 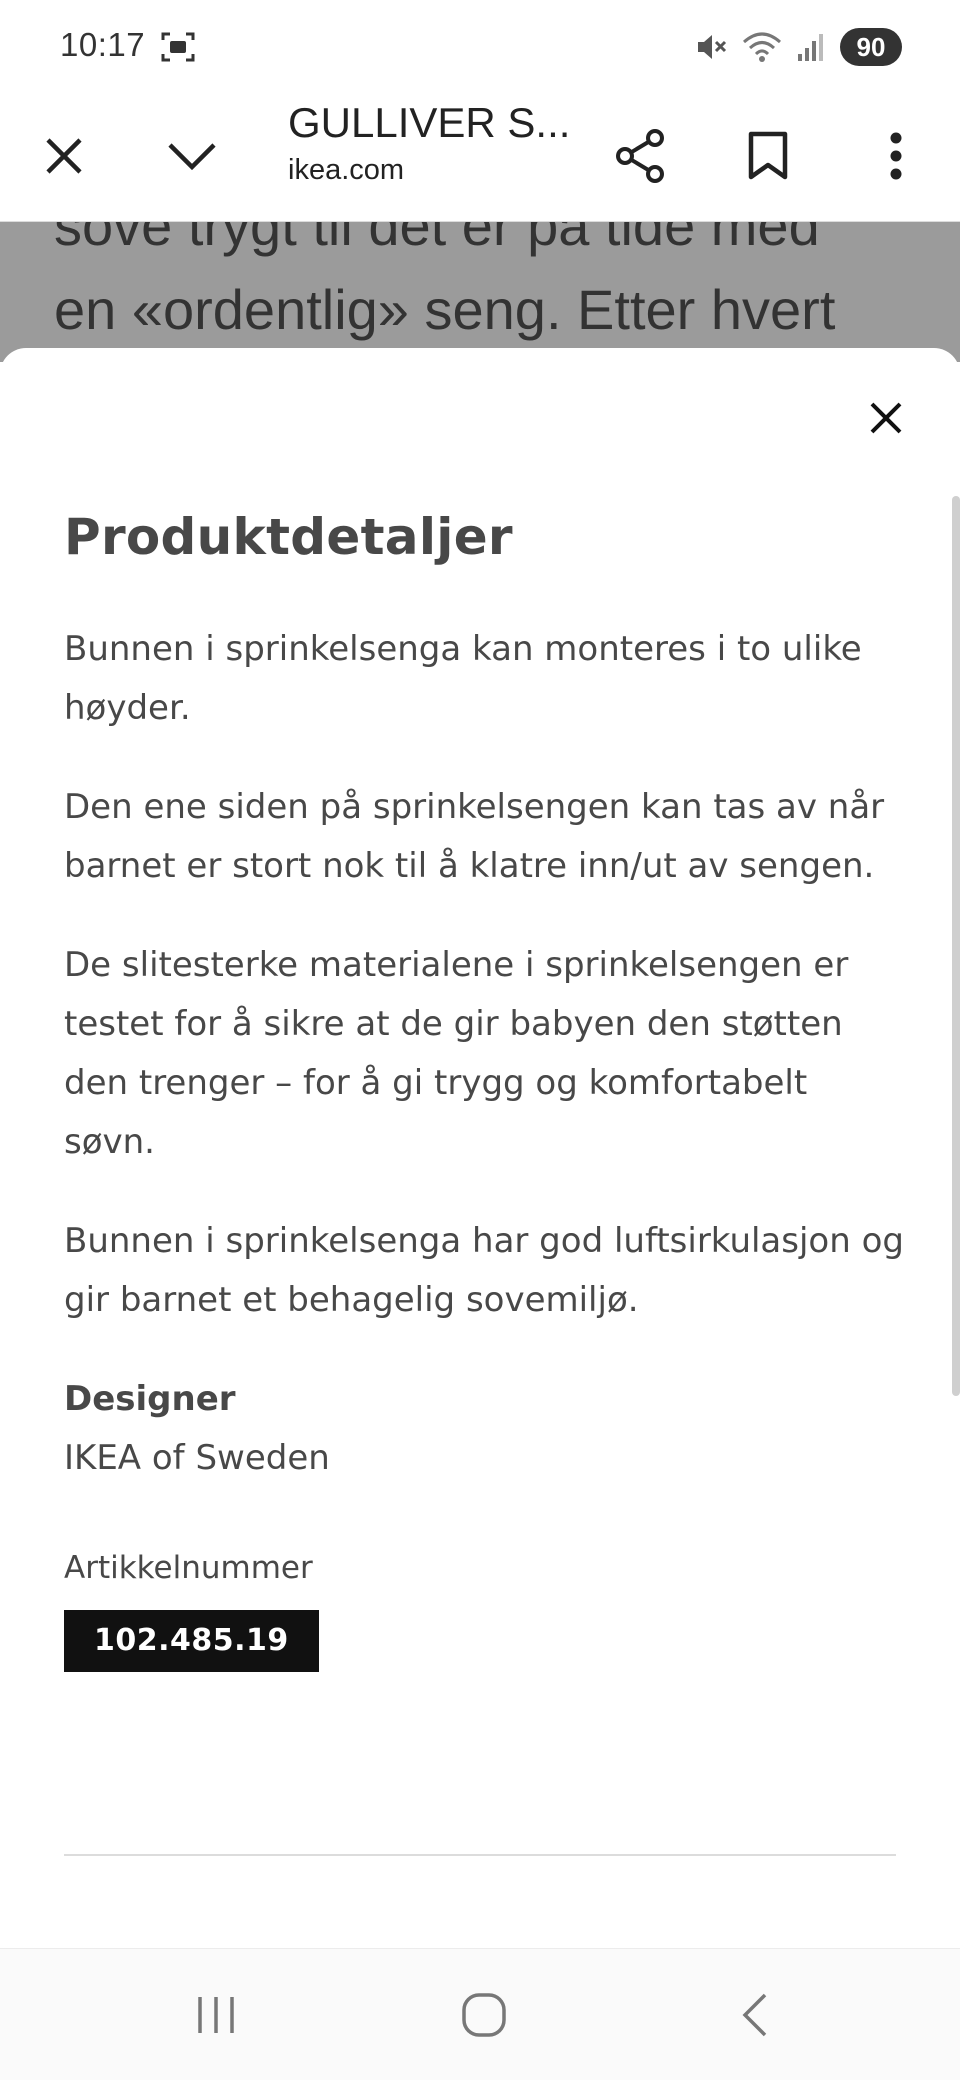 What do you see at coordinates (288, 537) in the screenshot?
I see `sheet-title: Produktdetaljer` at bounding box center [288, 537].